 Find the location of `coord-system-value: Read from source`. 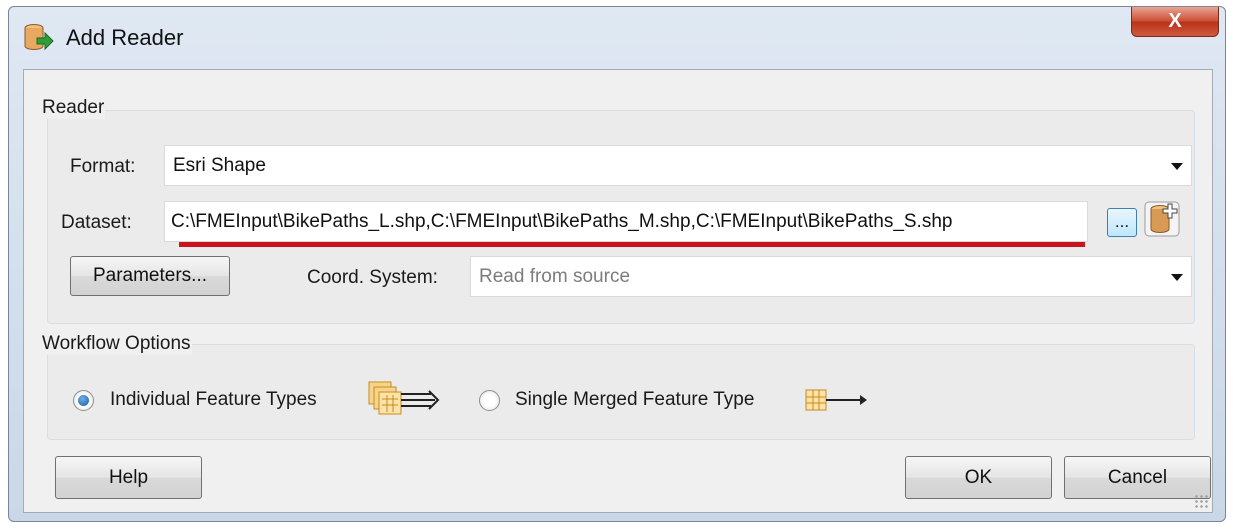

coord-system-value: Read from source is located at coordinates (555, 276).